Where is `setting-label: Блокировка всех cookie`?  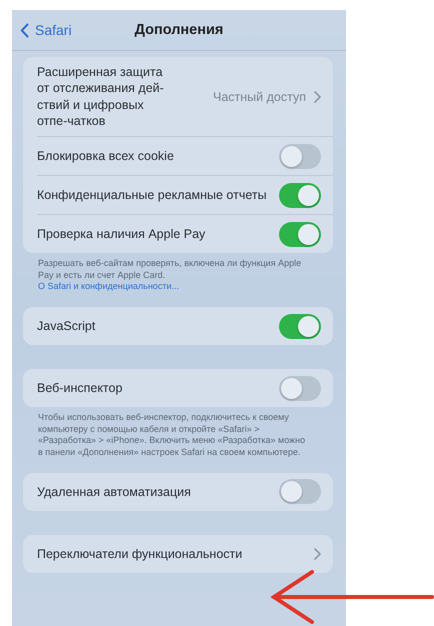
setting-label: Блокировка всех cookie is located at coordinates (106, 156).